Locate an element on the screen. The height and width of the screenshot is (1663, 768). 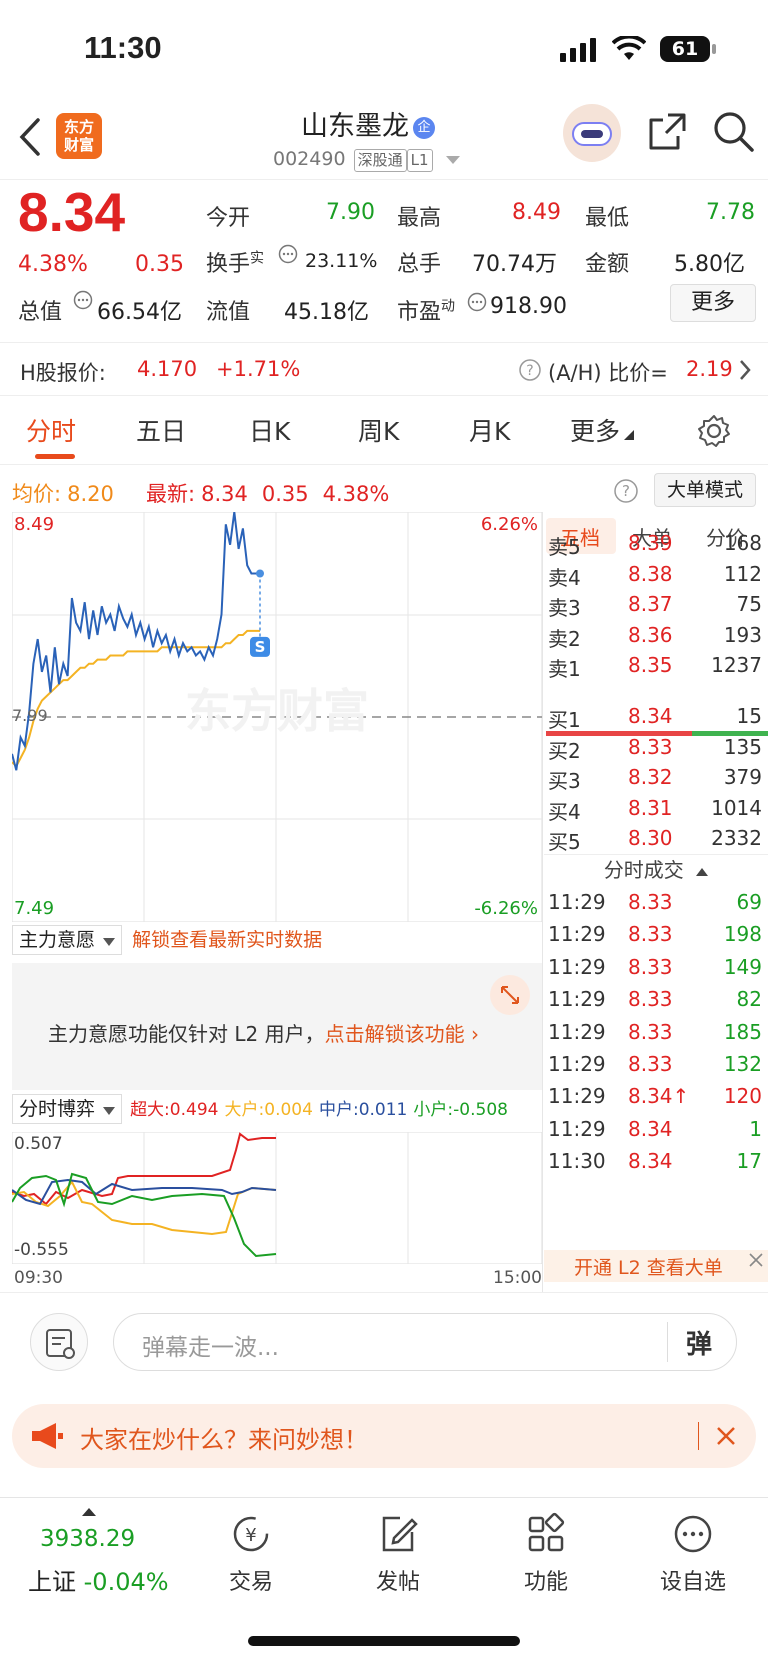
small-value-num: -0.508 is located at coordinates (480, 1110).